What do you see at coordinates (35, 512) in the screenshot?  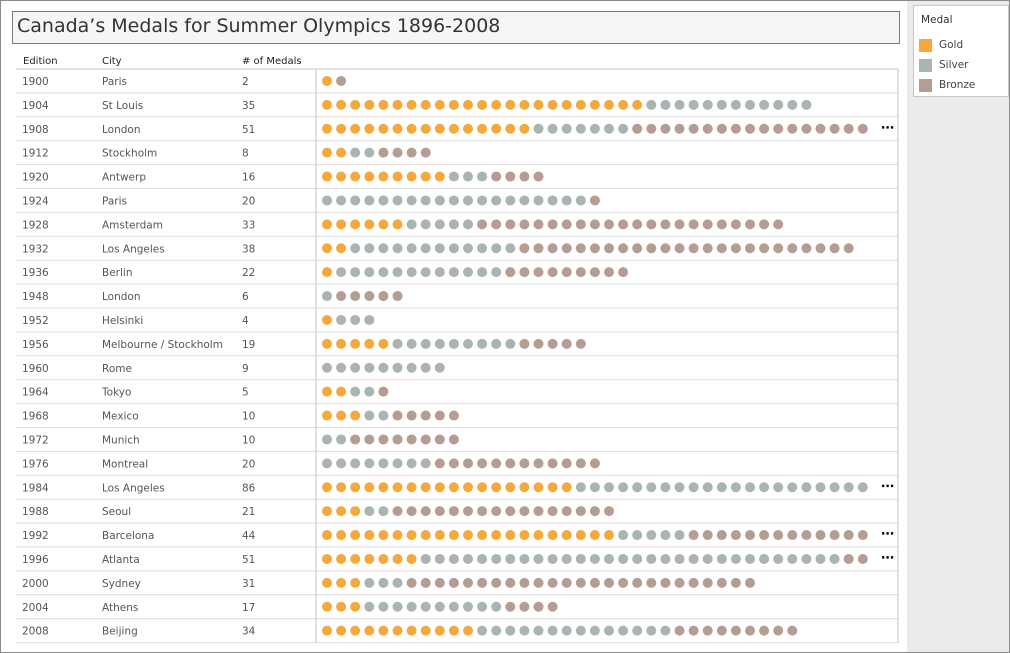 I see `edition-cell: 1988` at bounding box center [35, 512].